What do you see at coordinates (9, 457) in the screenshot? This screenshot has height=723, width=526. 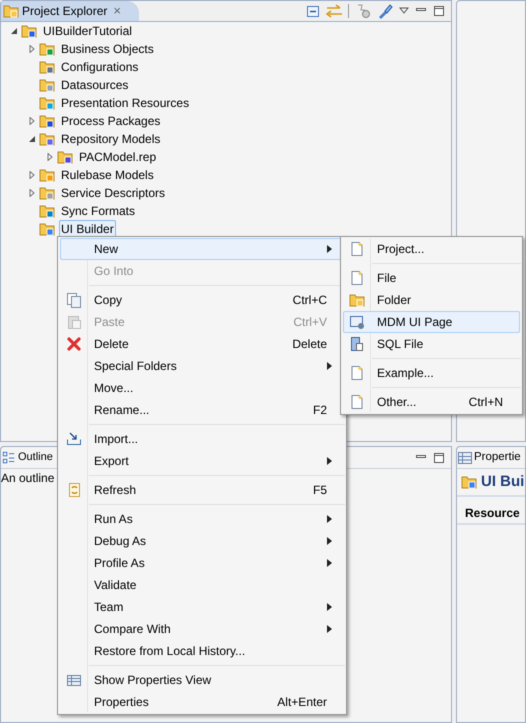 I see `outline-icon` at bounding box center [9, 457].